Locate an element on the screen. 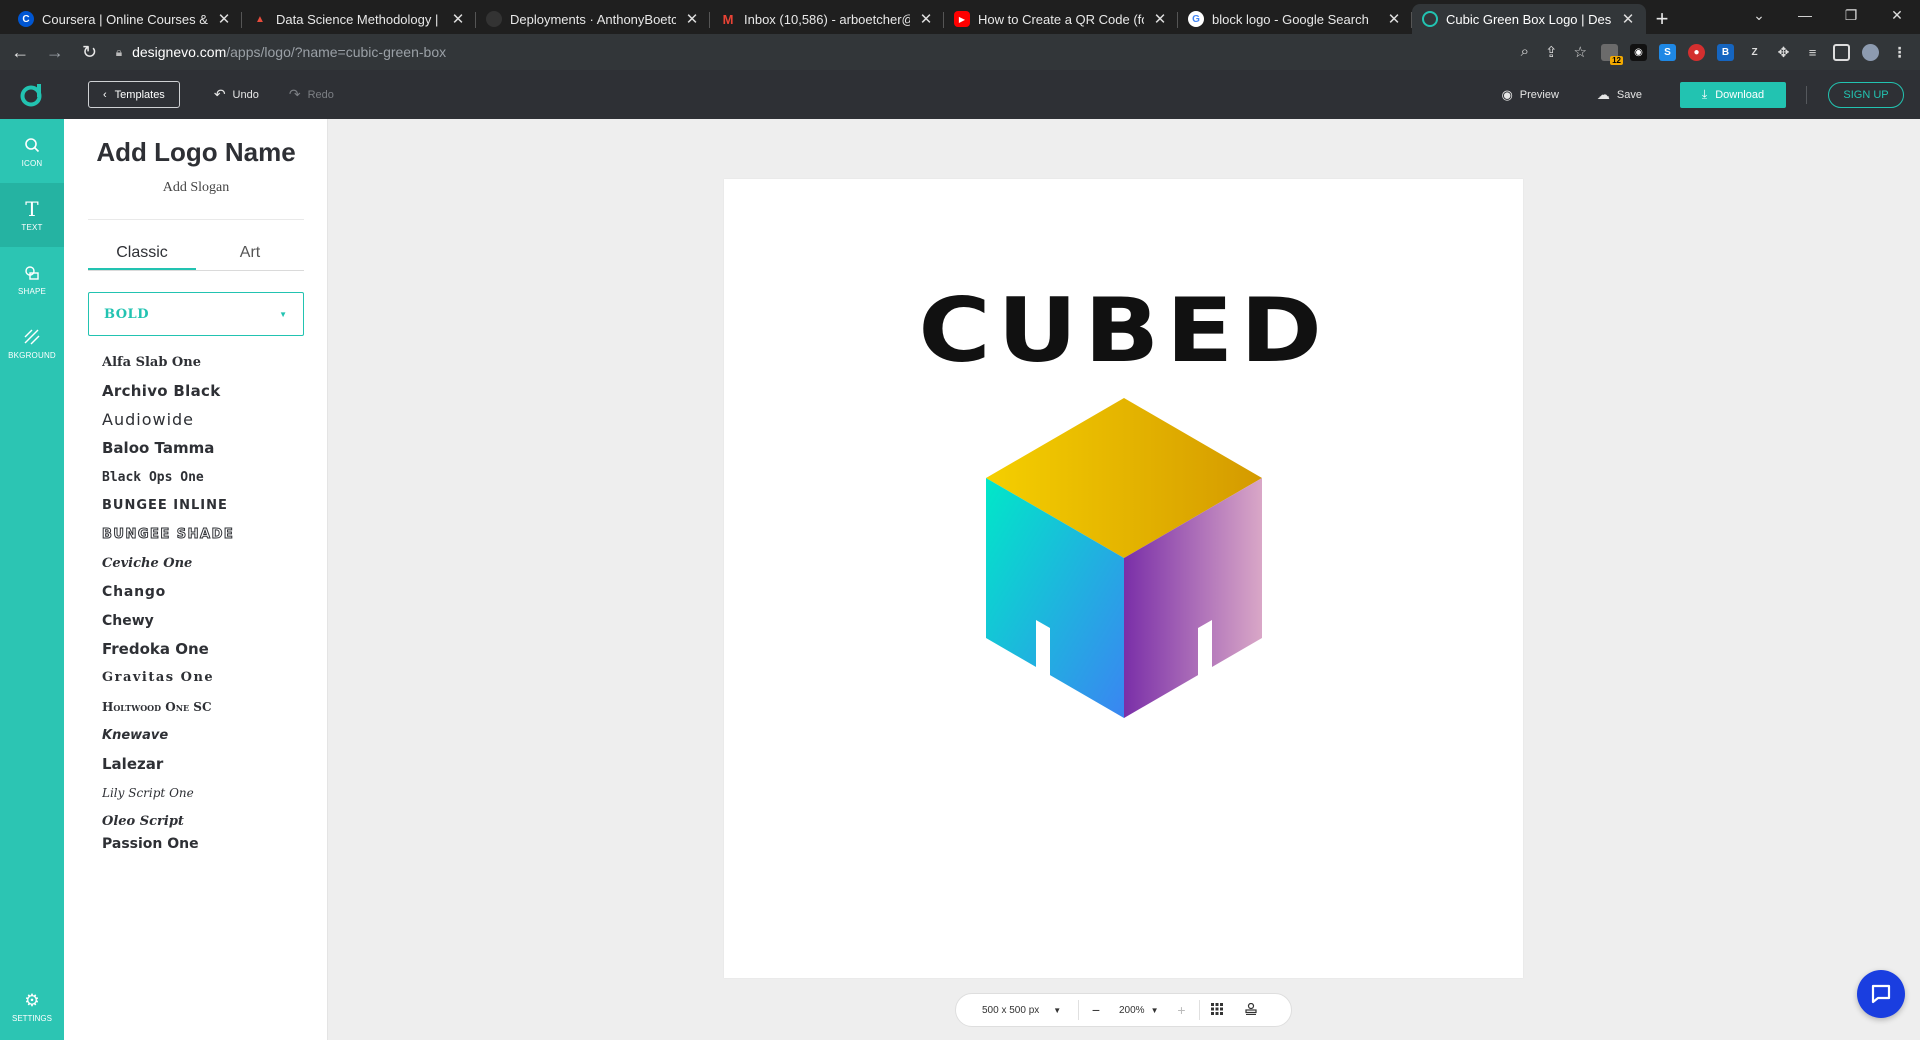 This screenshot has height=1040, width=1920. rail-item-background: BKGROUND is located at coordinates (32, 343).